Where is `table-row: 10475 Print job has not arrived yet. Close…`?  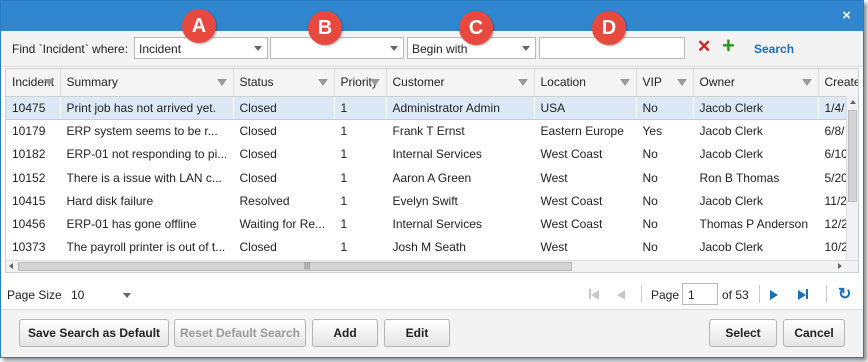 table-row: 10475 Print job has not arrived yet. Close… is located at coordinates (432, 107).